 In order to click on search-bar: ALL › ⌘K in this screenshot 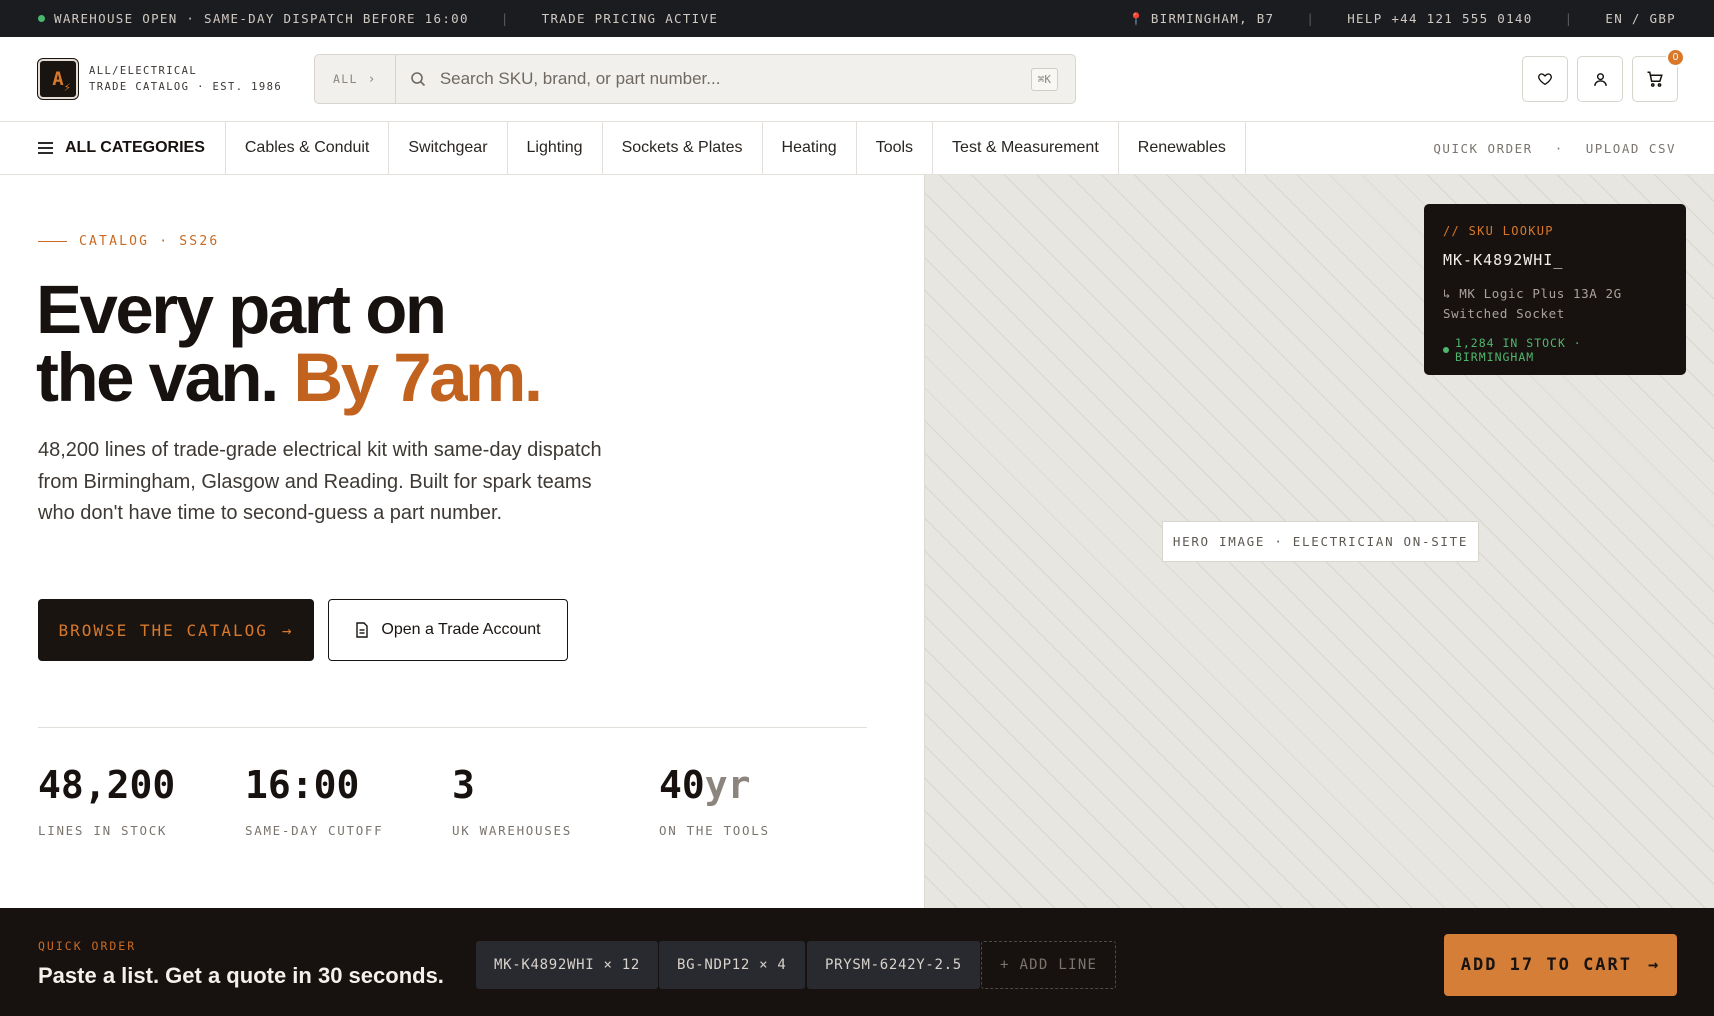, I will do `click(695, 79)`.